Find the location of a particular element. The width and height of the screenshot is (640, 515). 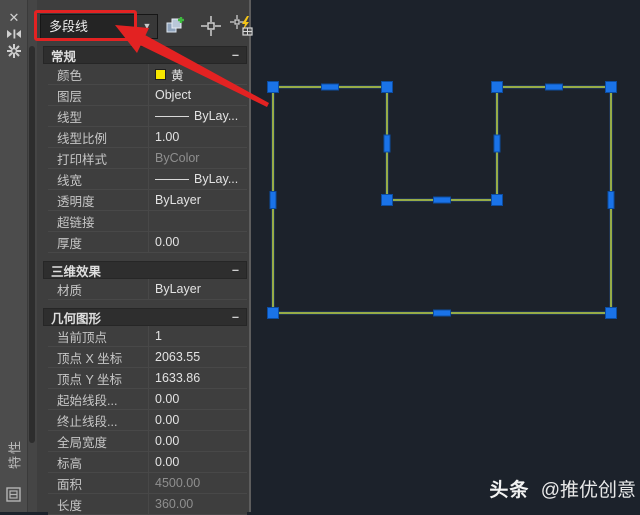

property-row: 全局宽度 0.00 is located at coordinates (147, 441).